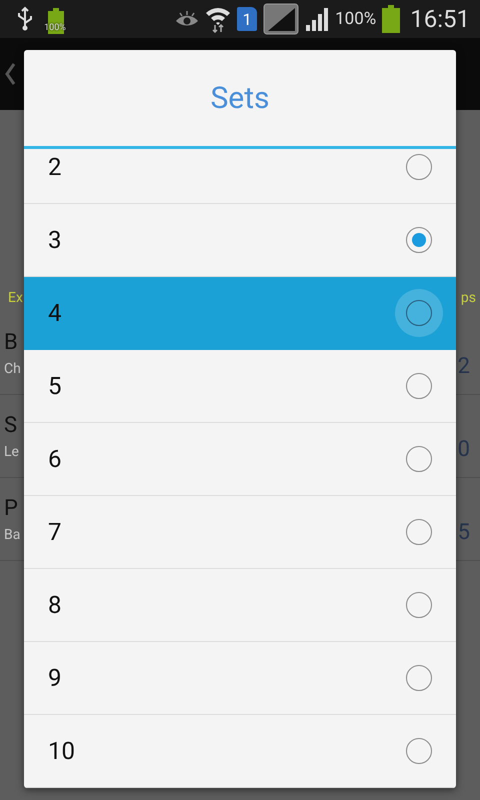 This screenshot has width=480, height=800. What do you see at coordinates (55, 313) in the screenshot?
I see `option-label: 4` at bounding box center [55, 313].